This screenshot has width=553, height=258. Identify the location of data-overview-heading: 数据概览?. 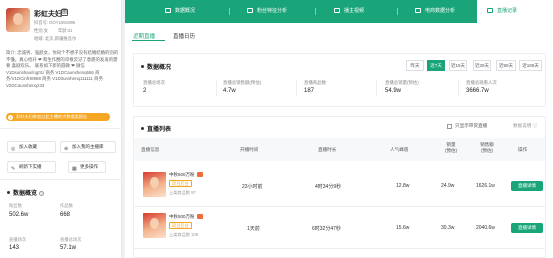
(26, 192).